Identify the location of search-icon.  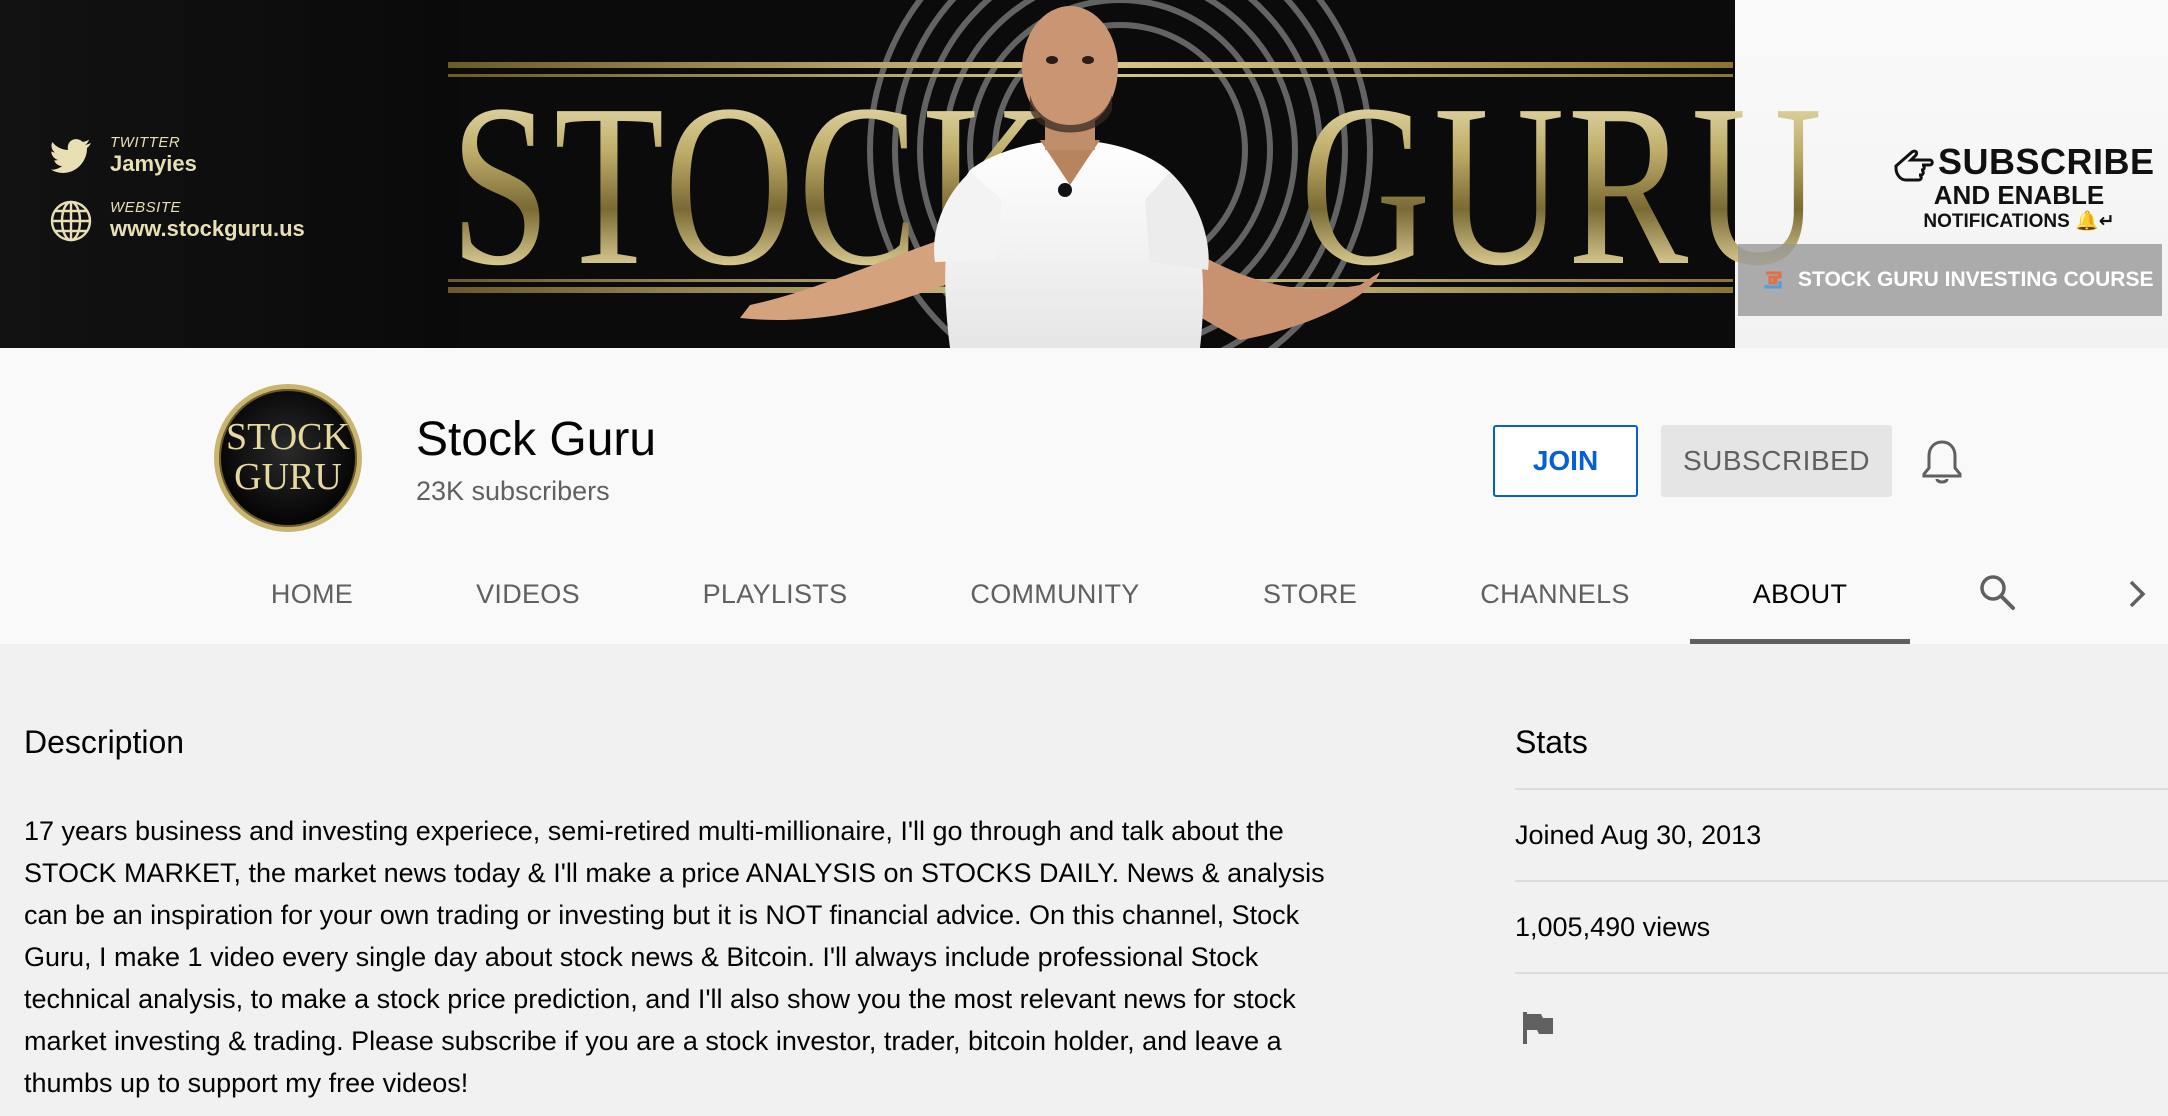
(1997, 592).